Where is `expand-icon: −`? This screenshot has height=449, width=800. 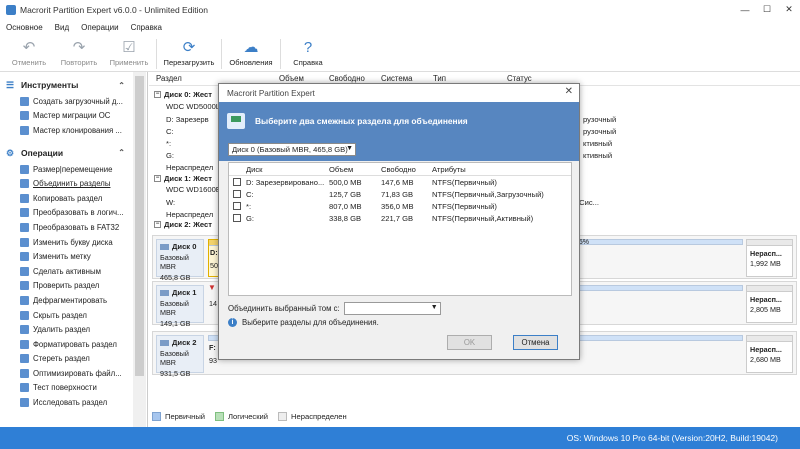
expand-icon: − is located at coordinates (157, 224).